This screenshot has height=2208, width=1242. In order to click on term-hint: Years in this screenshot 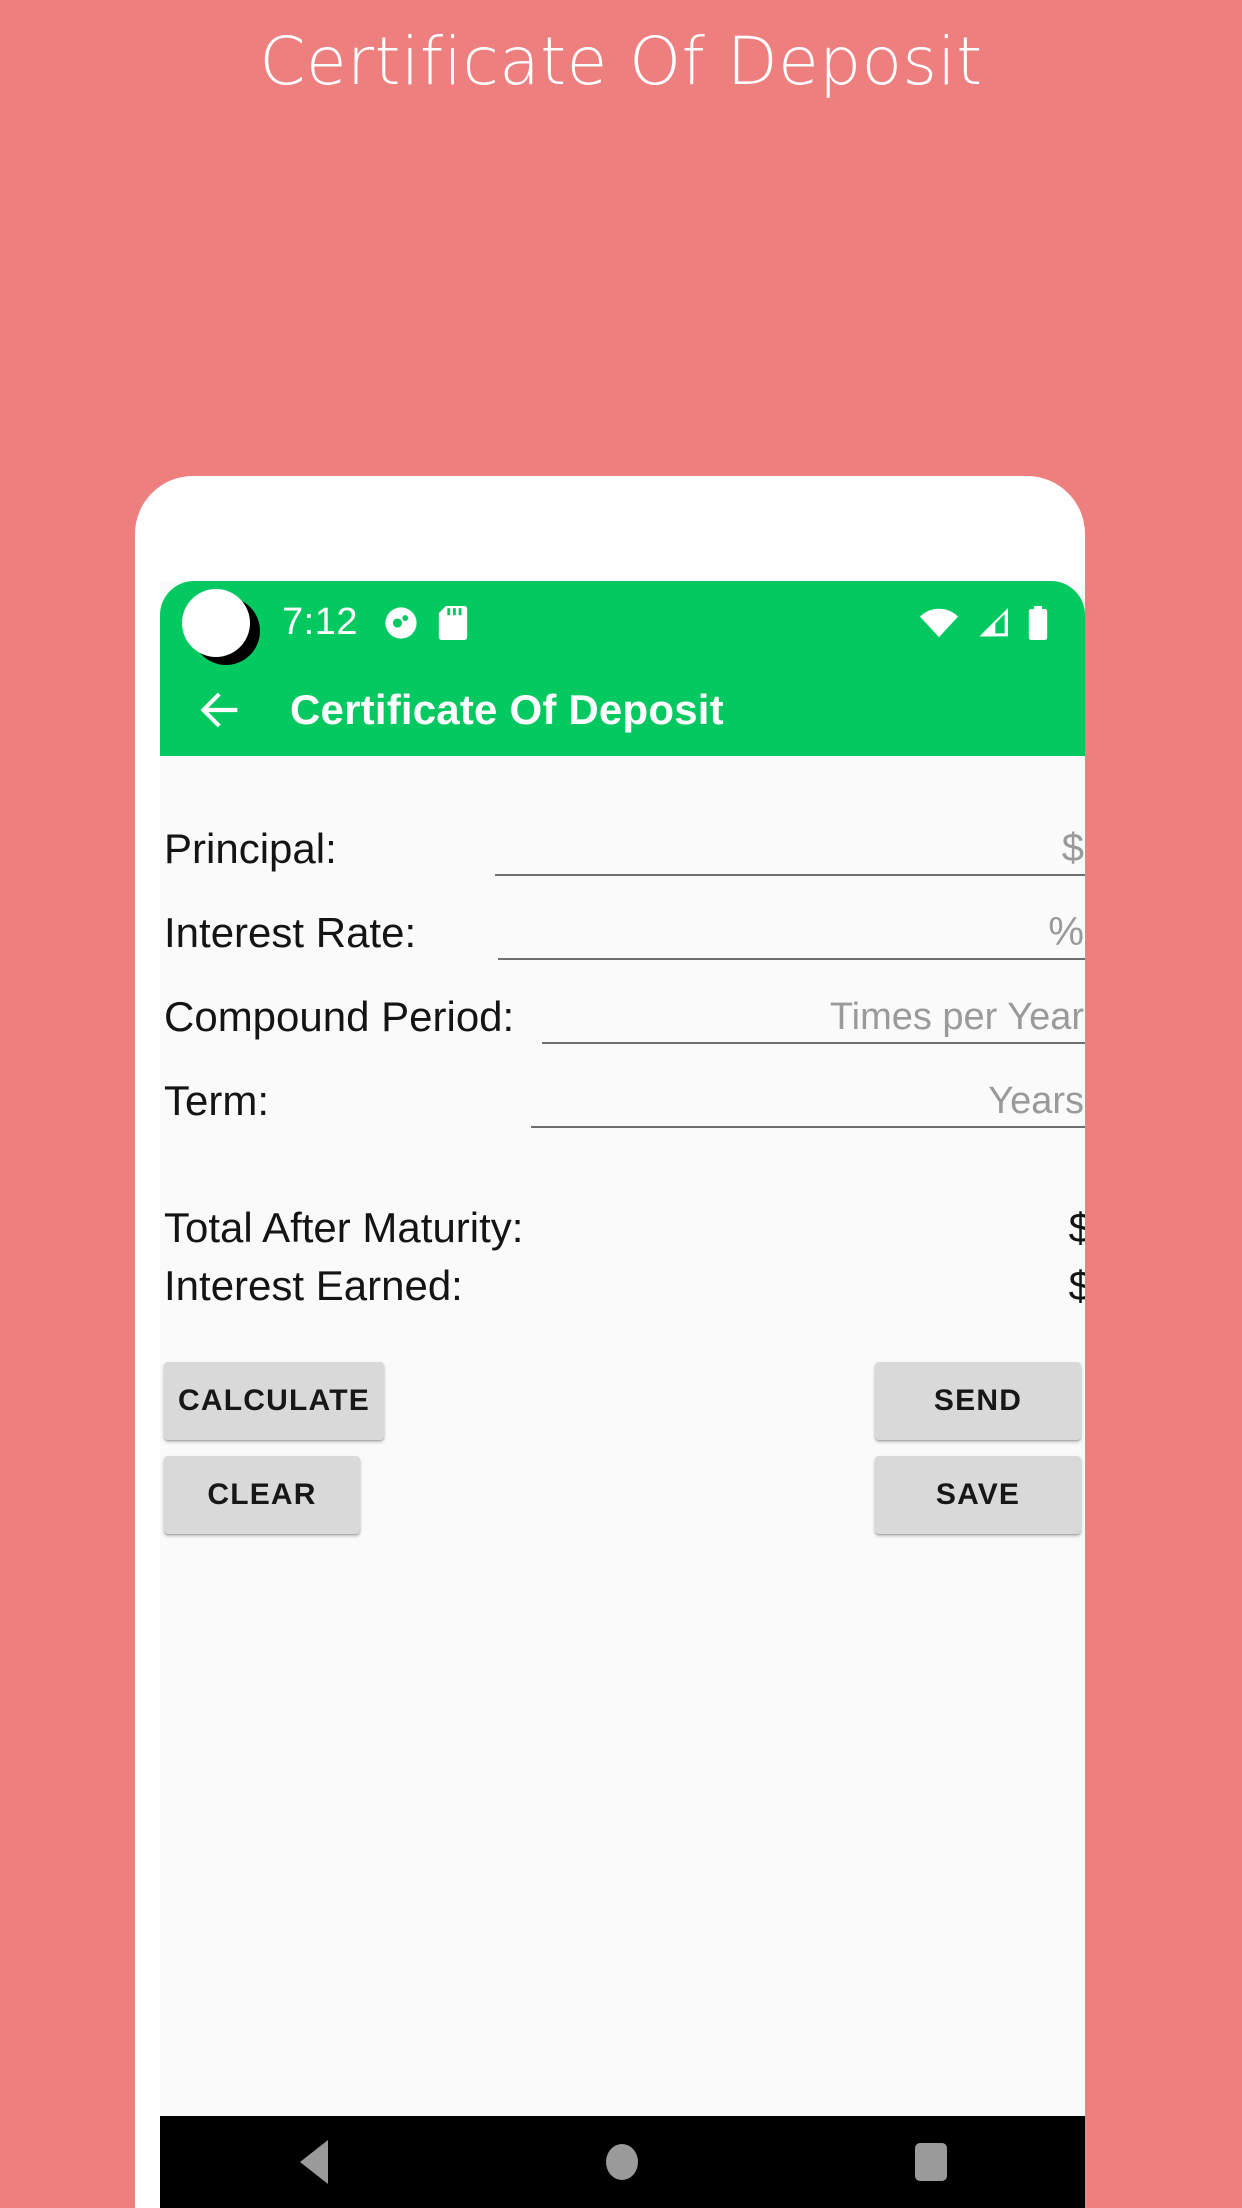, I will do `click(1036, 1101)`.